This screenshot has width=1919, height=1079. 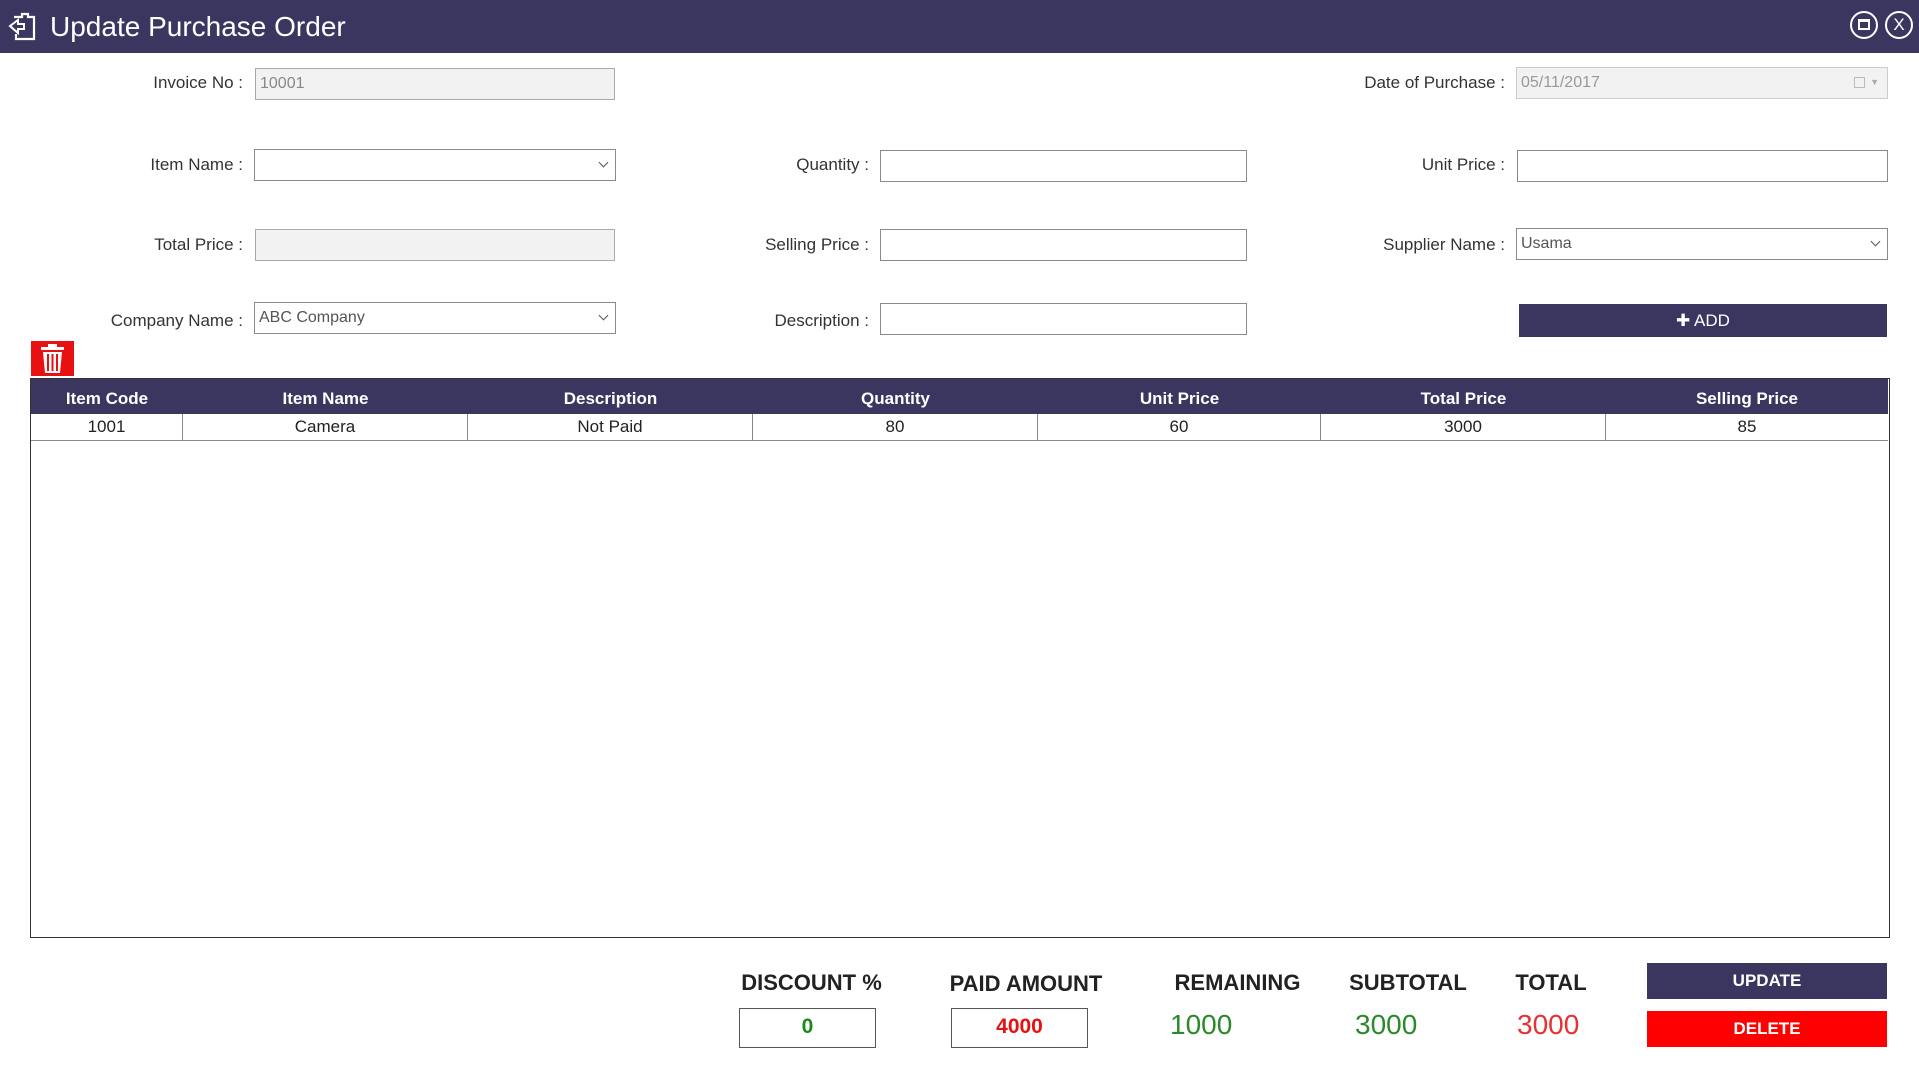 What do you see at coordinates (325, 396) in the screenshot?
I see `column-header-item-name: Item Name` at bounding box center [325, 396].